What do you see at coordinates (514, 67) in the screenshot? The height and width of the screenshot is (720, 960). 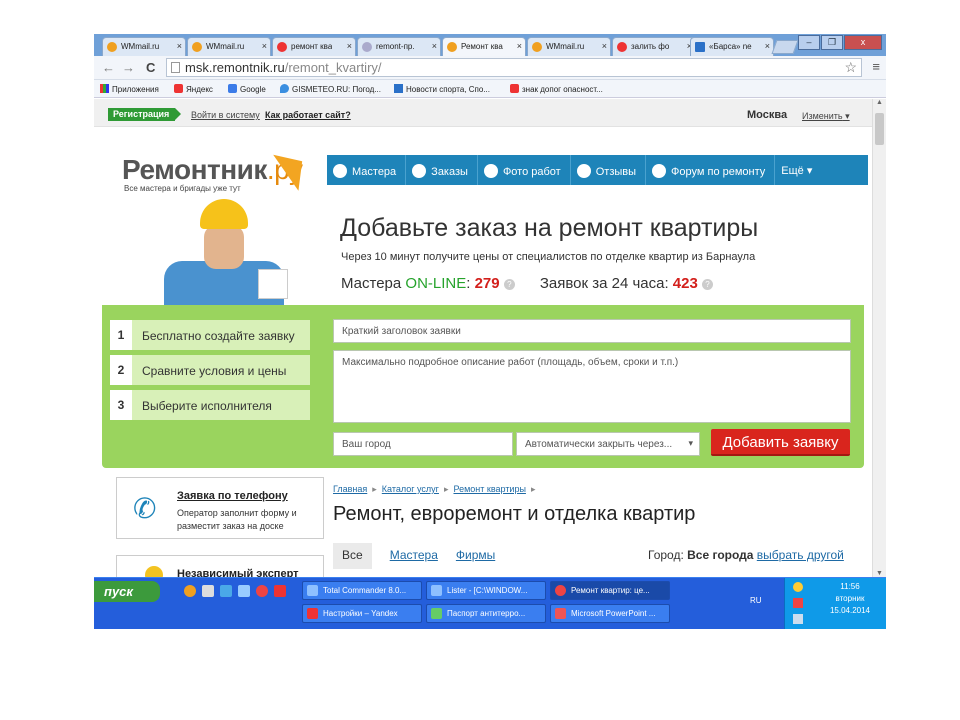 I see `url-input: msk.remontnik.ru/remont_kvartiry/ ☆` at bounding box center [514, 67].